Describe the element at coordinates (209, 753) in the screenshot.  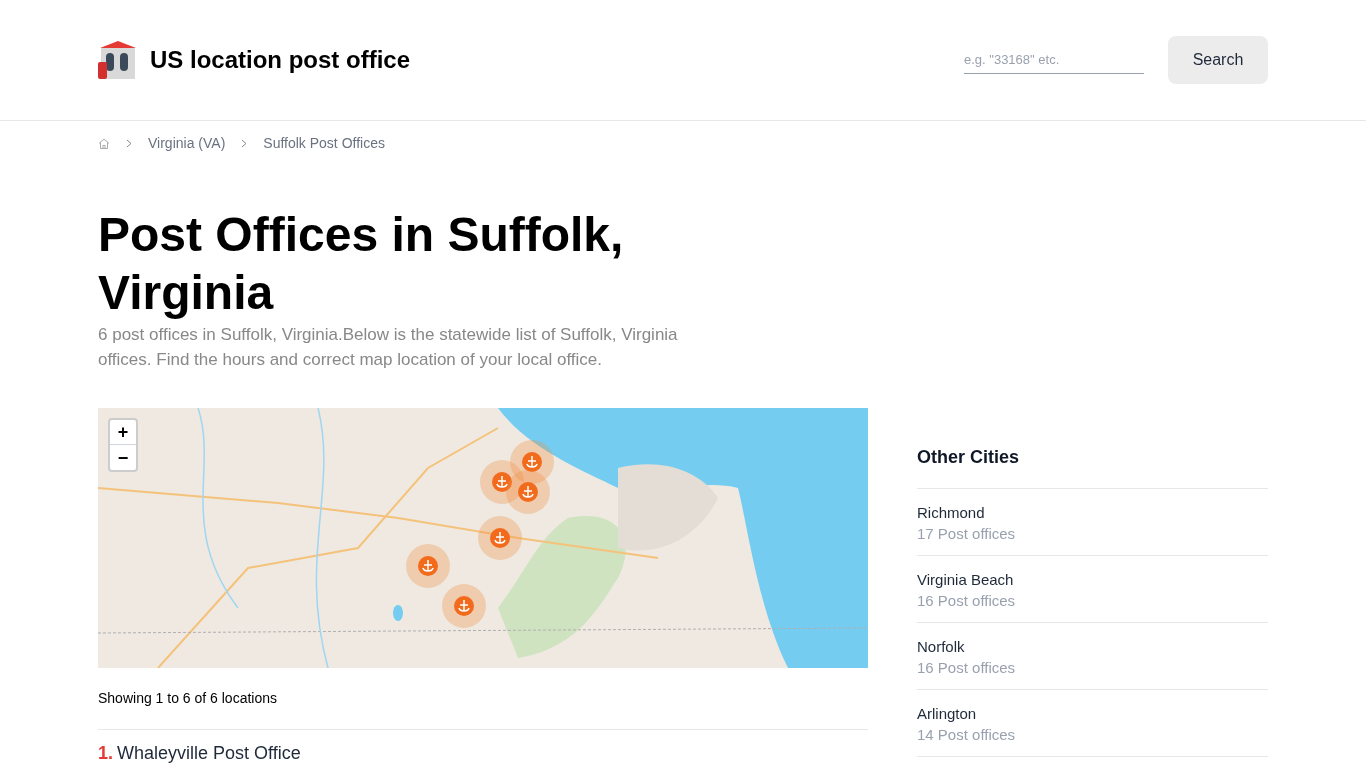
I see `office-link: Whaleyville Post Office` at that location.